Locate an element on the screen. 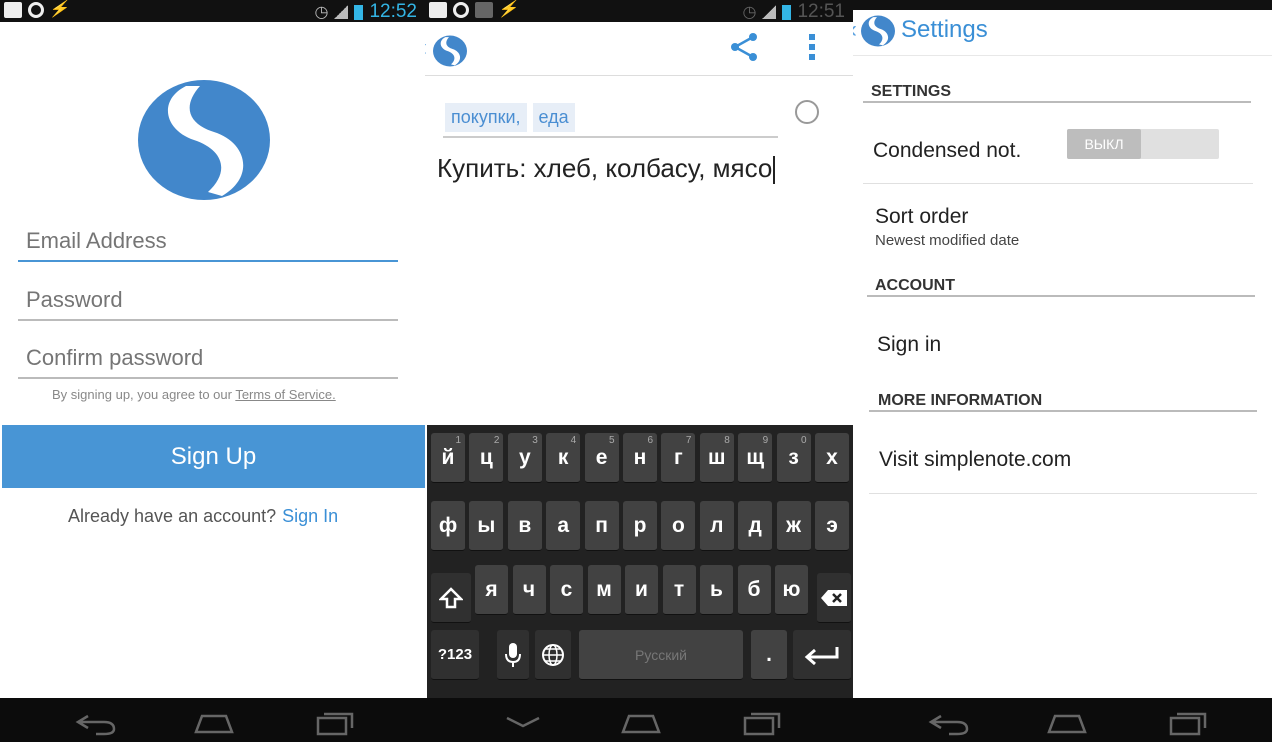 This screenshot has height=742, width=1272. letter-key: с is located at coordinates (566, 590).